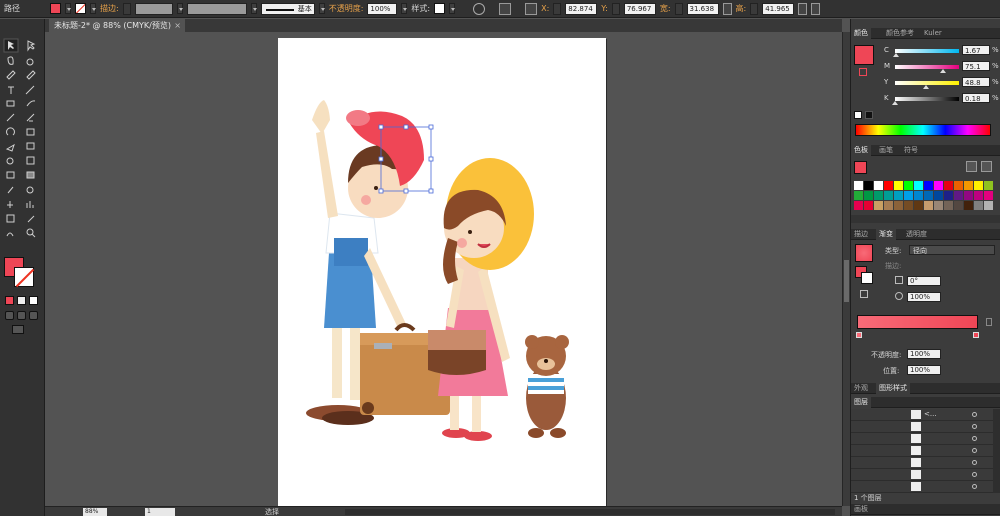 The height and width of the screenshot is (516, 1000). What do you see at coordinates (778, 8) in the screenshot?
I see `h-field: 41.965` at bounding box center [778, 8].